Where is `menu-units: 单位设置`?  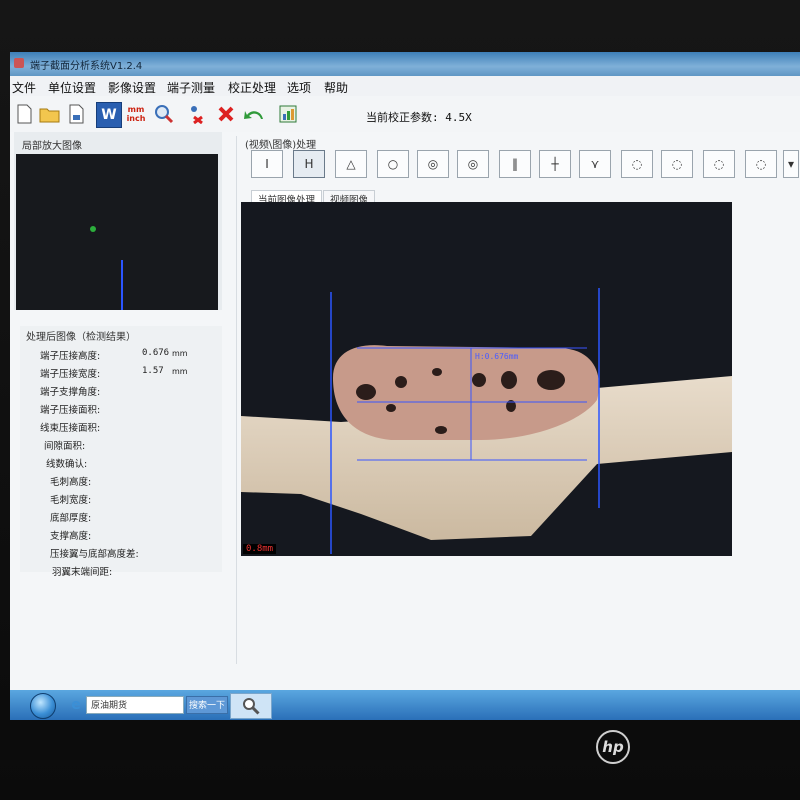 menu-units: 单位设置 is located at coordinates (72, 87).